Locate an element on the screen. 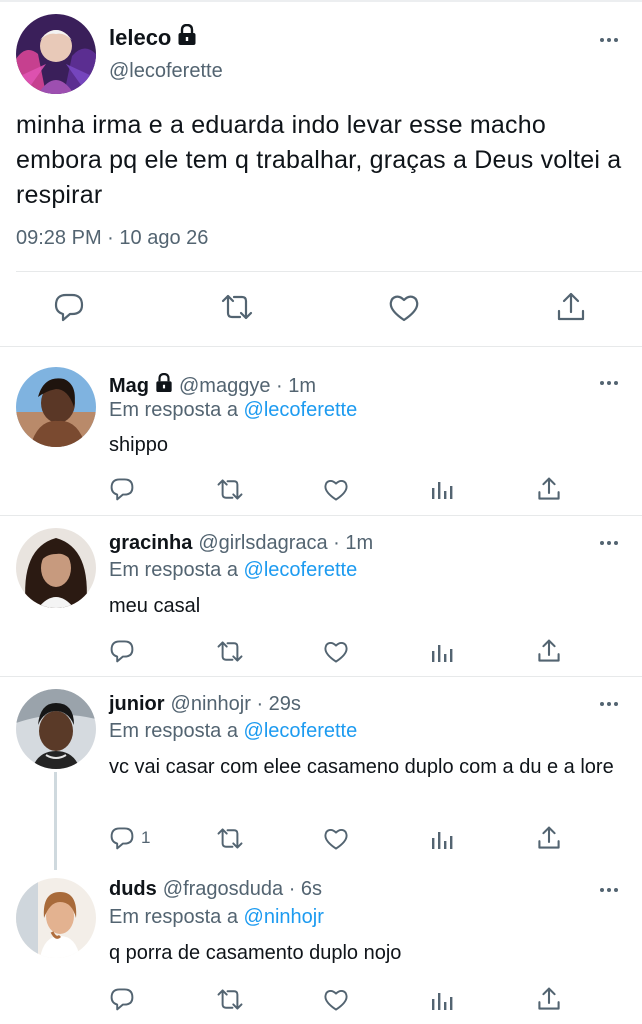  tweet-time: 09:28 PM is located at coordinates (59, 238).